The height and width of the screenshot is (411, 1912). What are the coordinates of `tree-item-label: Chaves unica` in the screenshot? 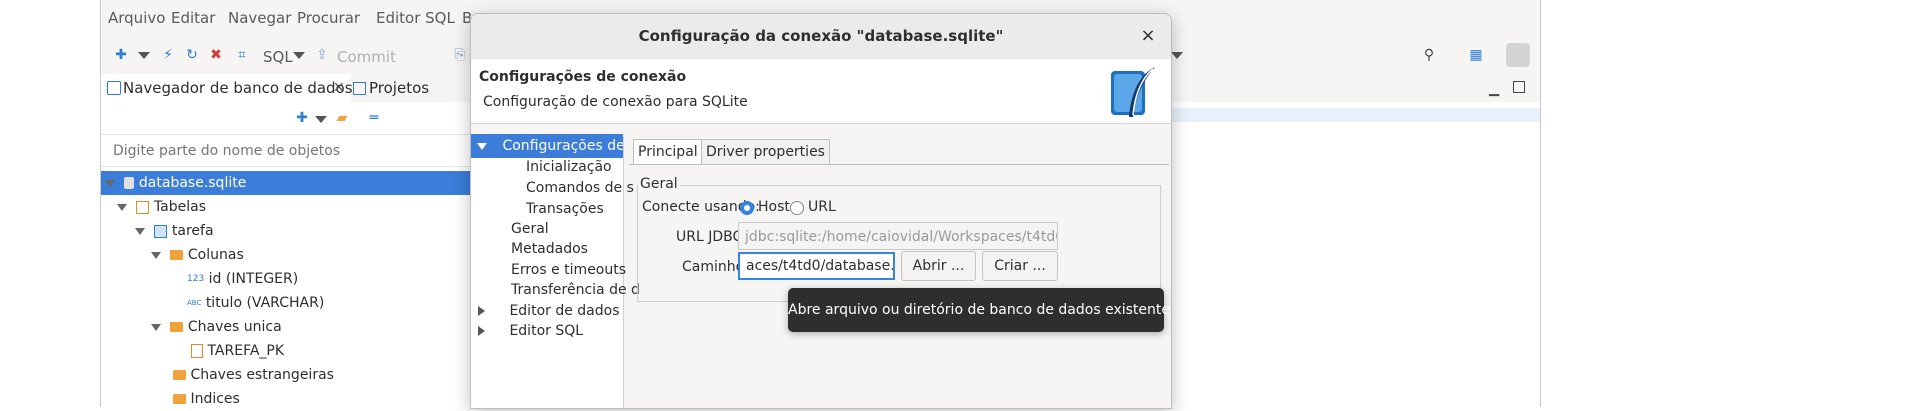 It's located at (234, 327).